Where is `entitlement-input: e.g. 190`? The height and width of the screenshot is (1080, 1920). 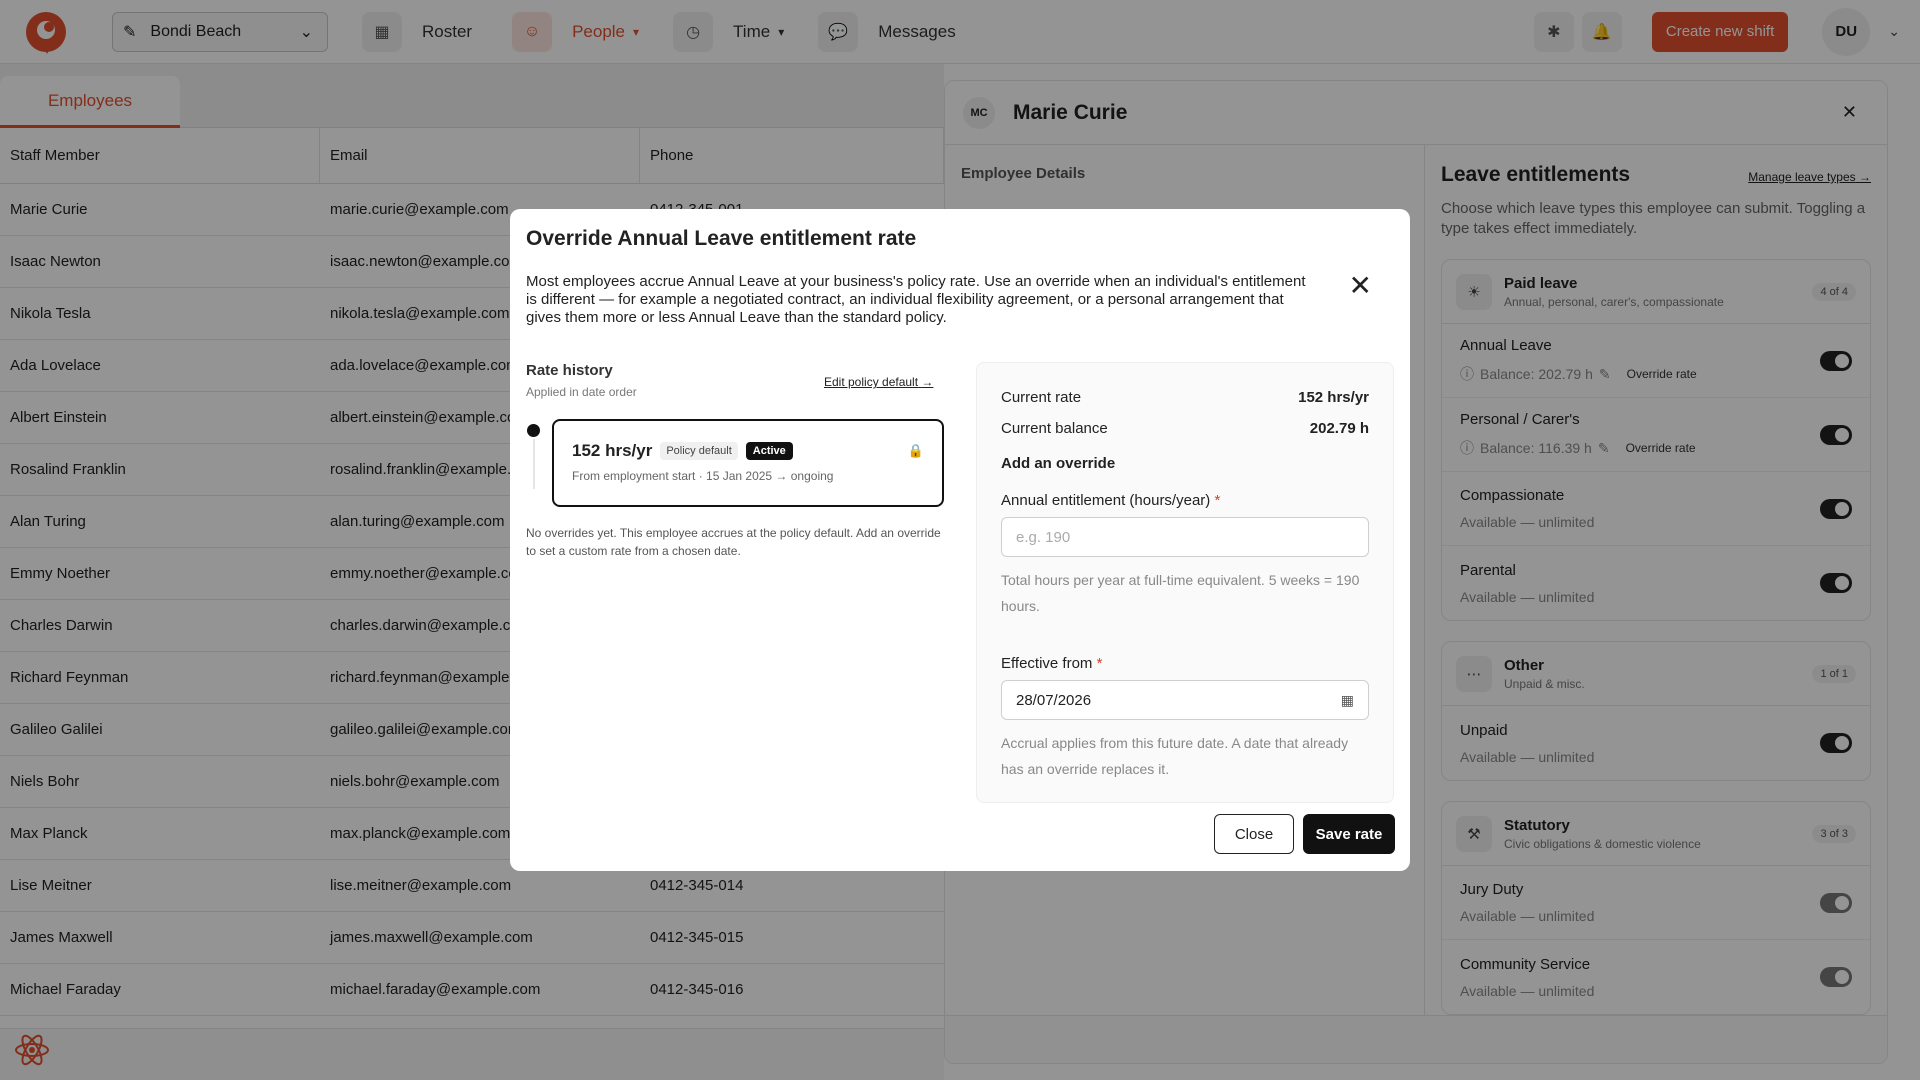 entitlement-input: e.g. 190 is located at coordinates (1185, 537).